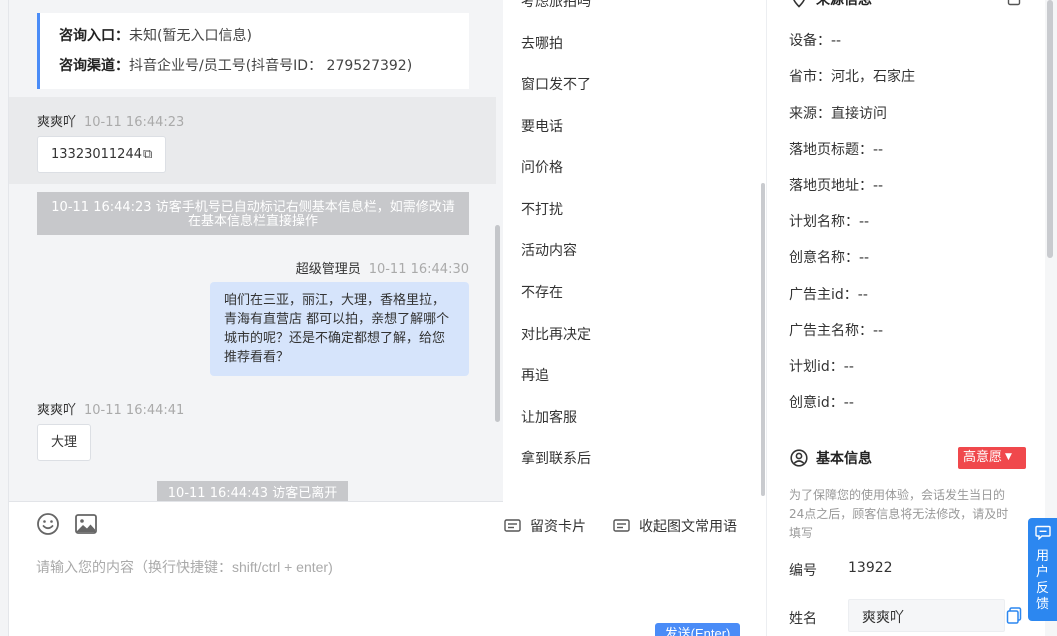 Image resolution: width=1057 pixels, height=636 pixels. I want to click on message-meta: 爽爽吖 10-11 16:44:41, so click(110, 408).